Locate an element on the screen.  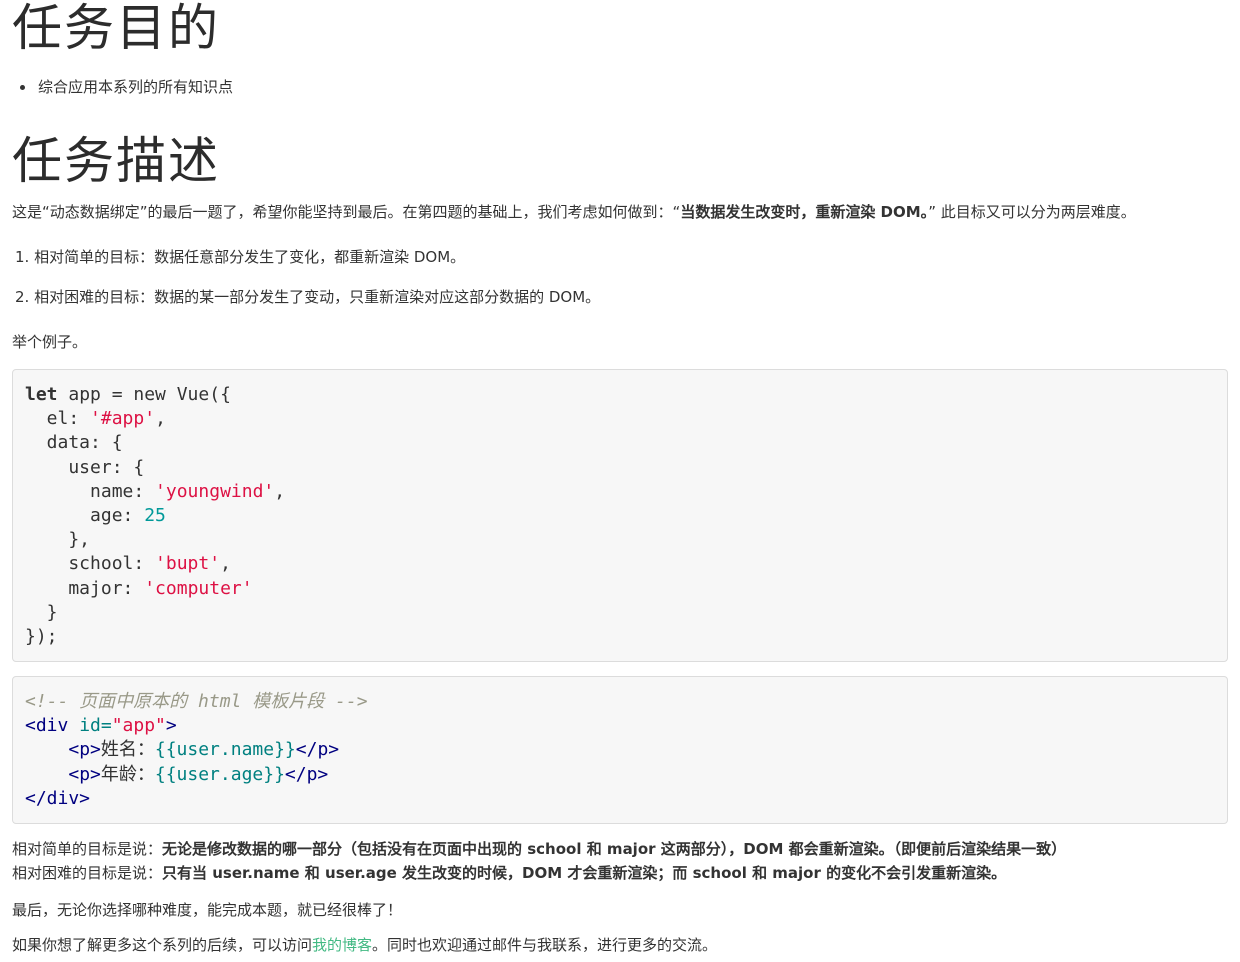
blog-link: 我的博客 is located at coordinates (342, 945).